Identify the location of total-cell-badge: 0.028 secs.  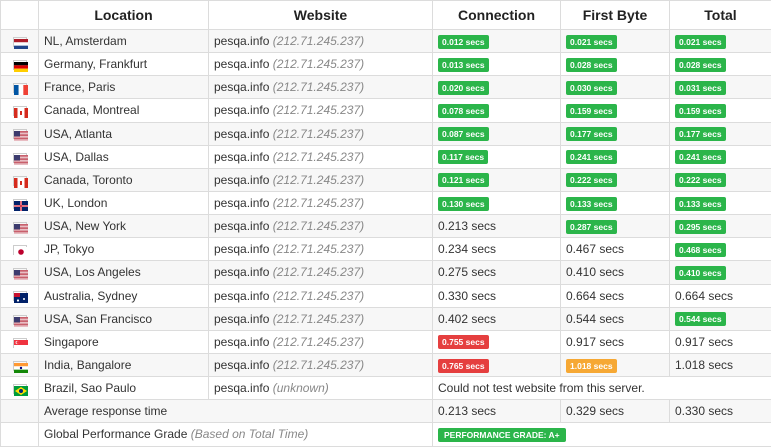
(700, 64).